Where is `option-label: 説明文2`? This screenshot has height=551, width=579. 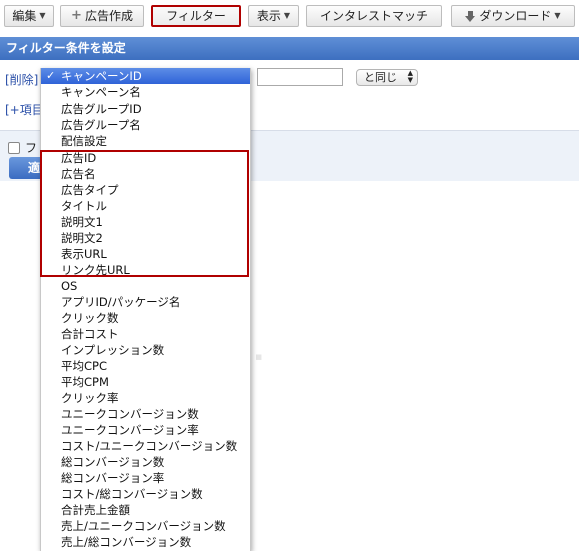
option-label: 説明文2 is located at coordinates (82, 238).